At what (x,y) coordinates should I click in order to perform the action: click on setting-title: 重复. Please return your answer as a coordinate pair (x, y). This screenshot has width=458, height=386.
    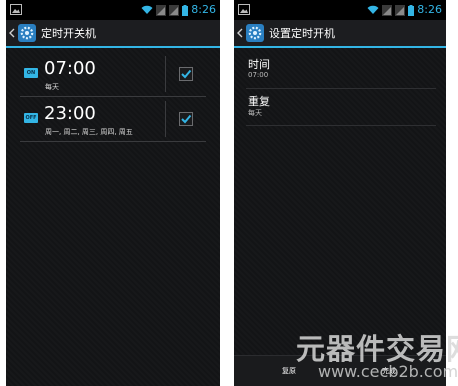
    Looking at the image, I should click on (259, 101).